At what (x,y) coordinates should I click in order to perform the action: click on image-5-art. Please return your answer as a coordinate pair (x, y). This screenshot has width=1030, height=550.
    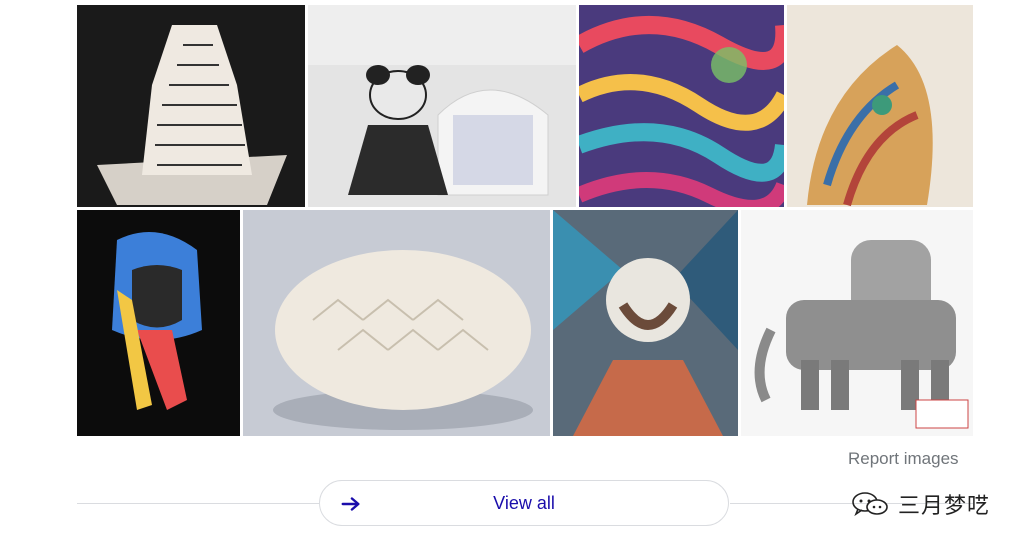
    Looking at the image, I should click on (158, 323).